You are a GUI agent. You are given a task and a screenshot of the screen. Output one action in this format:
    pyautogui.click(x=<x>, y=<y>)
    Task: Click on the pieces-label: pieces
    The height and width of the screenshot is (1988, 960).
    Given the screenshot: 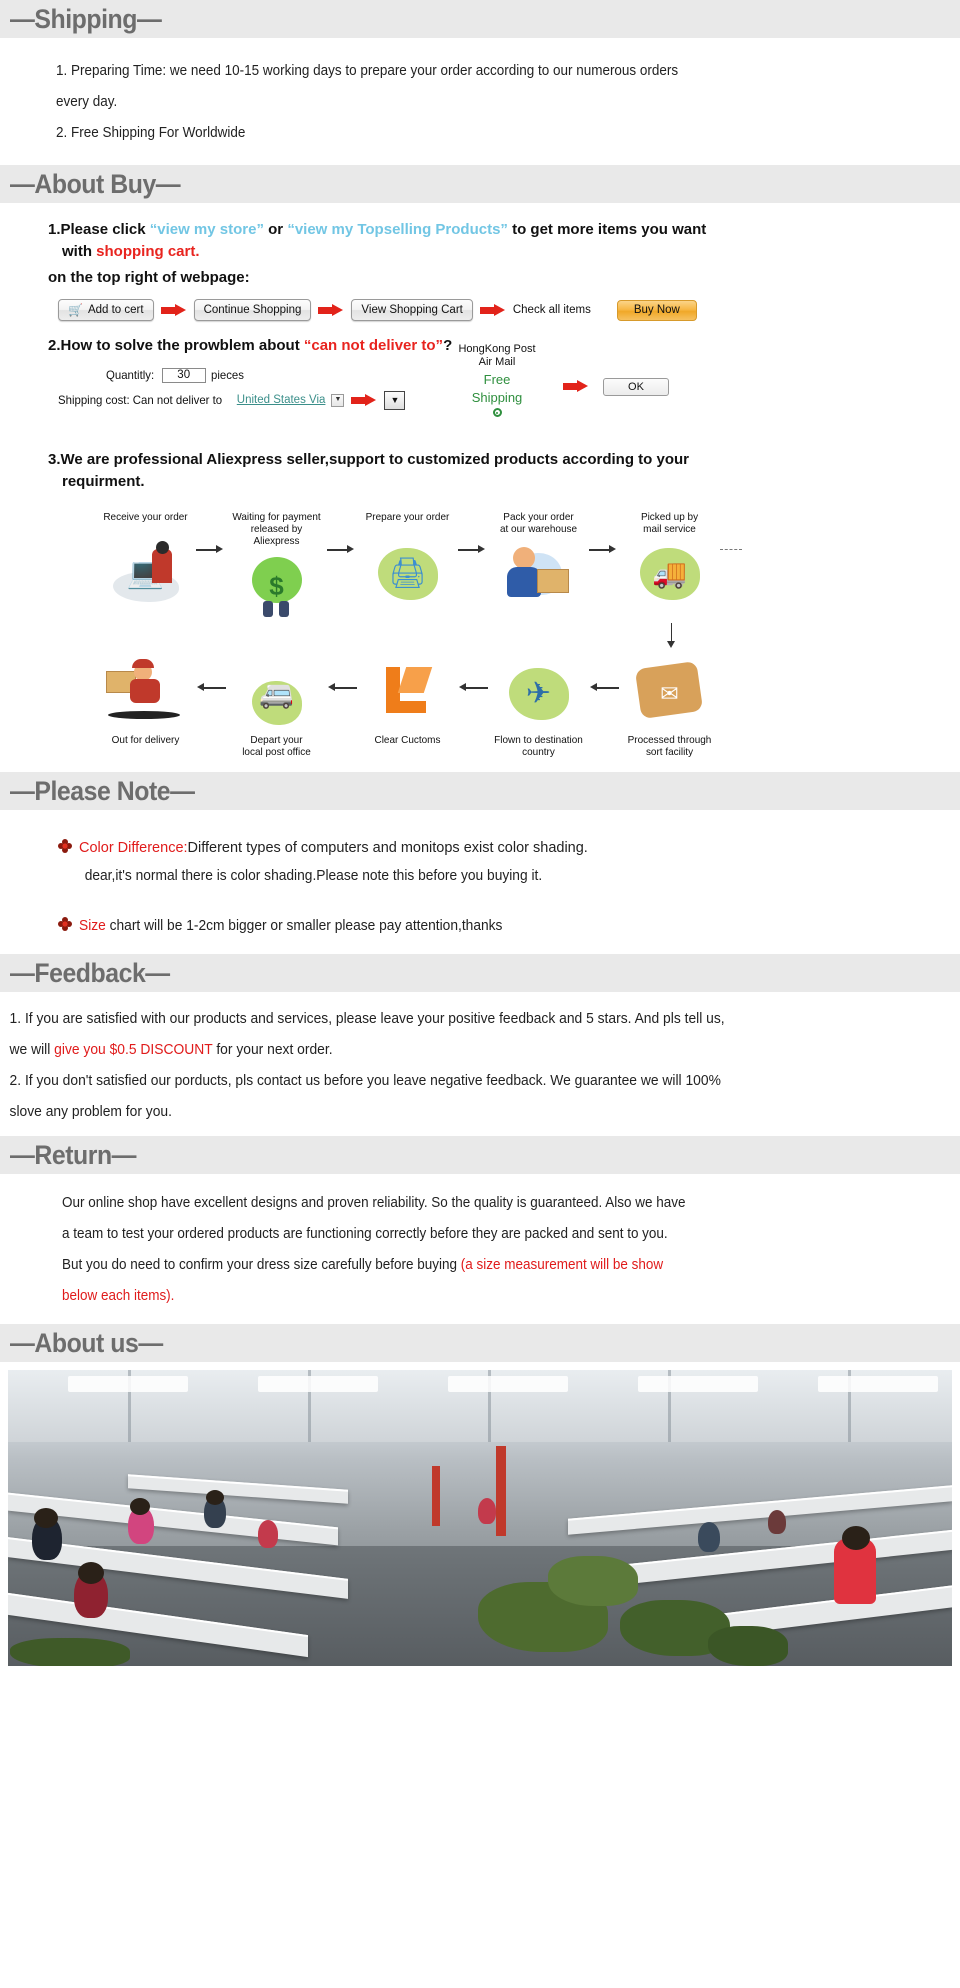 What is the action you would take?
    pyautogui.click(x=227, y=375)
    